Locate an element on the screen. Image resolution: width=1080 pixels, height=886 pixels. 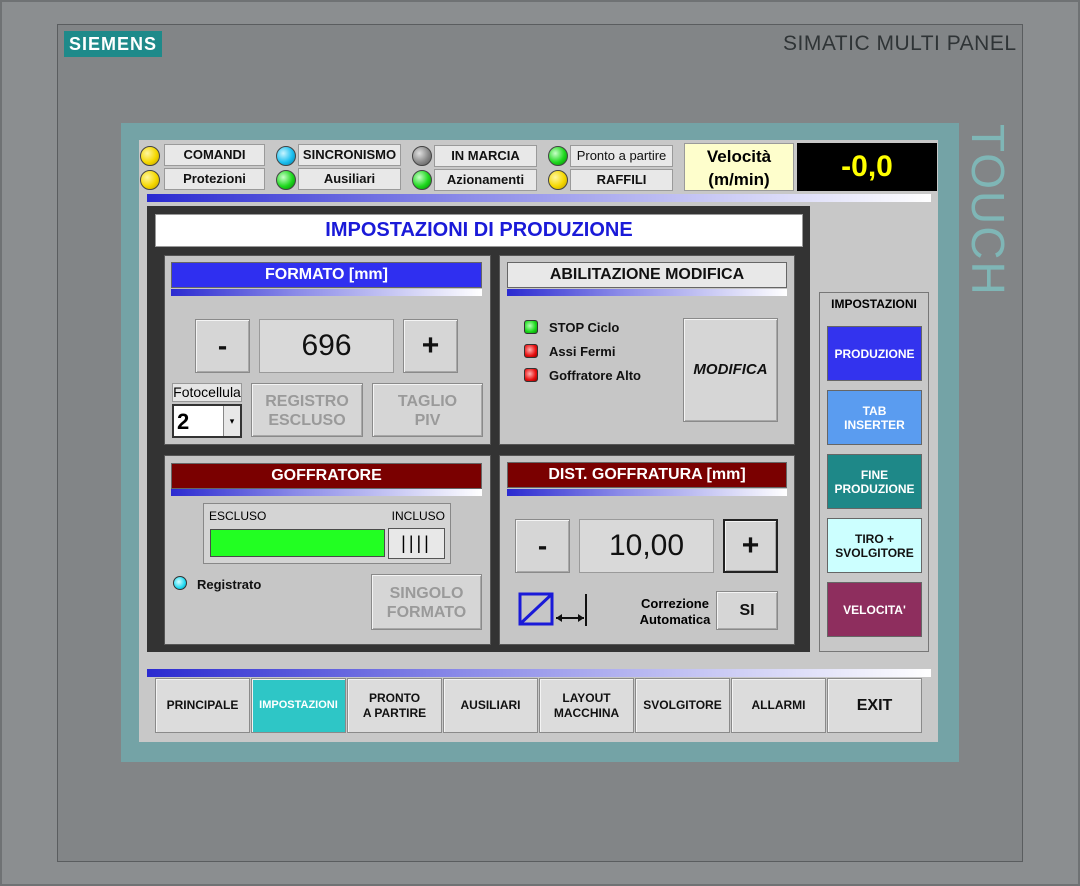
correzione-line1: Correzione is located at coordinates (675, 603).